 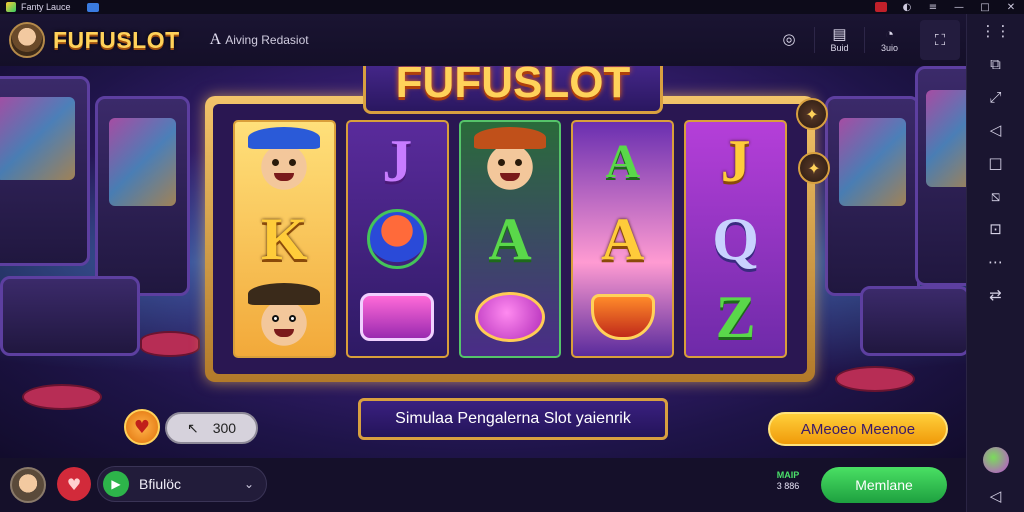 What do you see at coordinates (116, 39) in the screenshot?
I see `brand-logo: FUFUSLOT` at bounding box center [116, 39].